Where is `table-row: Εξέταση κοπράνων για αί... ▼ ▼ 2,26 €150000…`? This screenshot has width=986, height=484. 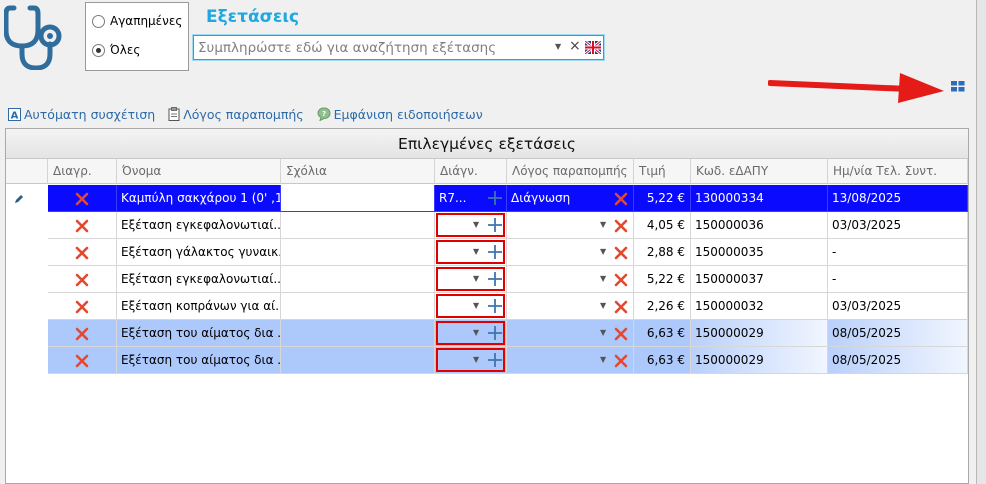 table-row: Εξέταση κοπράνων για αί... ▼ ▼ 2,26 €150000… is located at coordinates (508, 306).